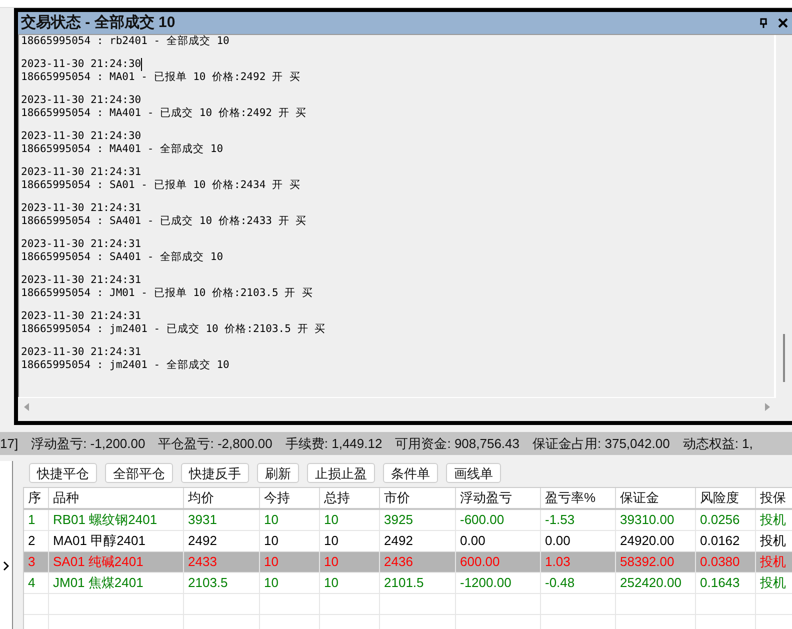 The width and height of the screenshot is (792, 629). I want to click on table-cell: -1200.00, so click(498, 583).